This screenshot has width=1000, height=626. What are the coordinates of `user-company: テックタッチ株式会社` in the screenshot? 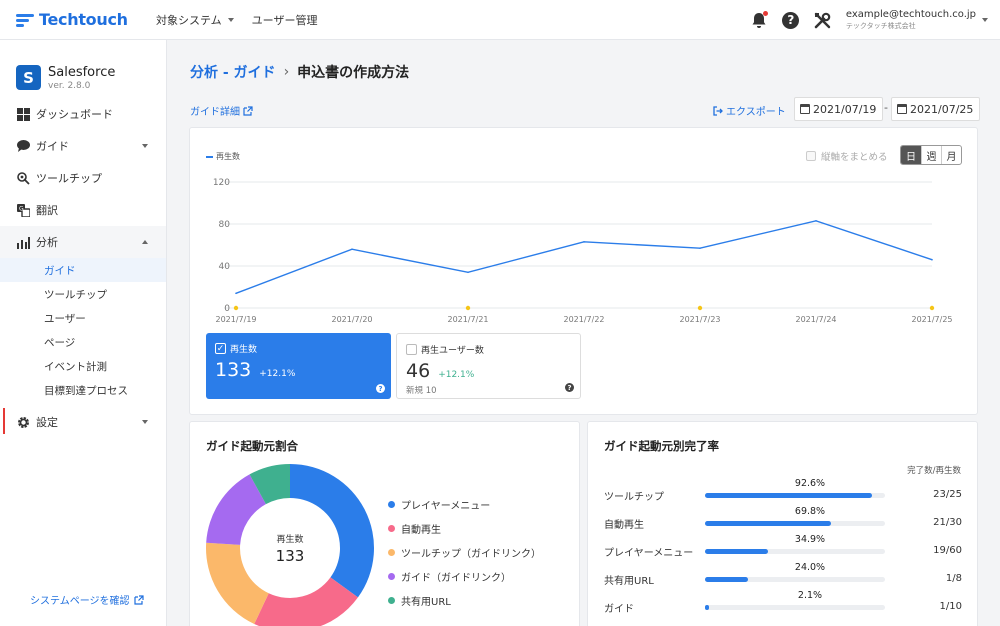 It's located at (911, 26).